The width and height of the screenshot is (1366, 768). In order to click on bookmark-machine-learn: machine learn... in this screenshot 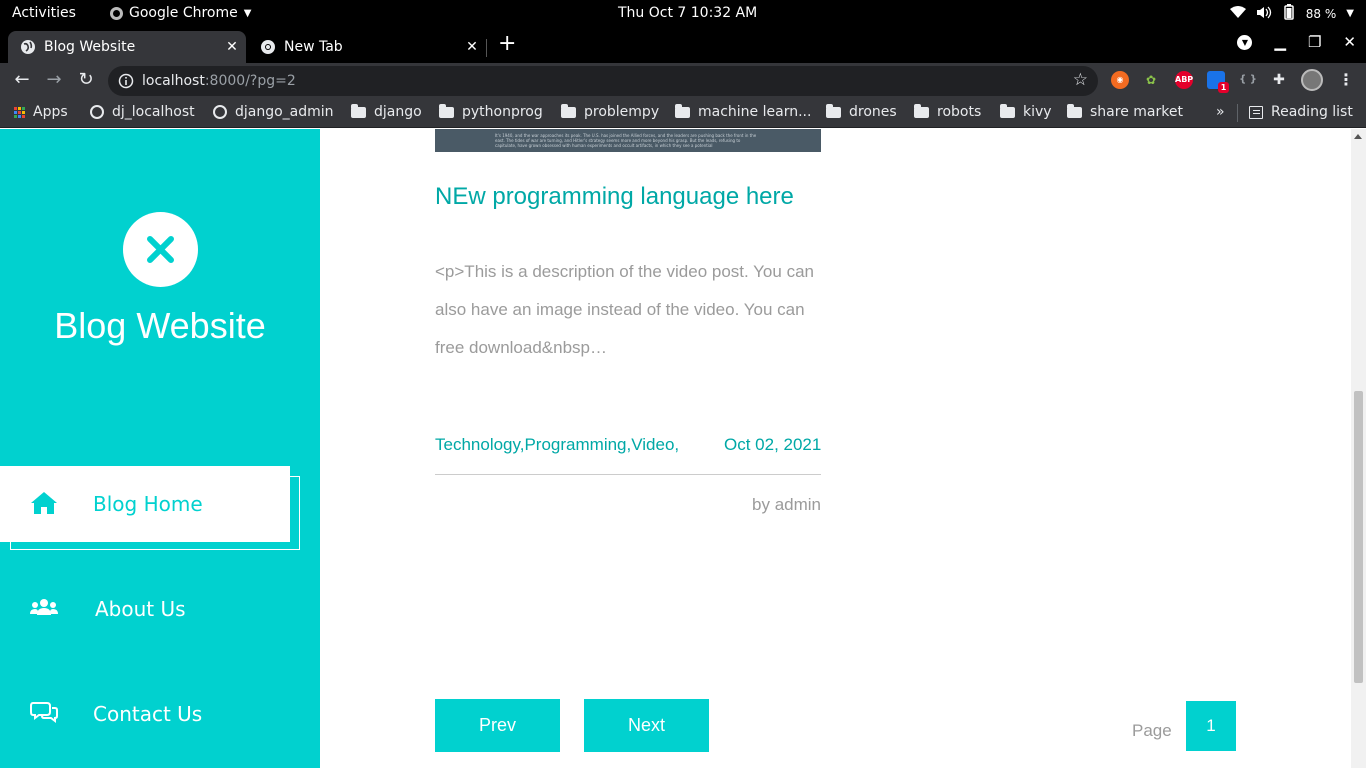, I will do `click(743, 111)`.